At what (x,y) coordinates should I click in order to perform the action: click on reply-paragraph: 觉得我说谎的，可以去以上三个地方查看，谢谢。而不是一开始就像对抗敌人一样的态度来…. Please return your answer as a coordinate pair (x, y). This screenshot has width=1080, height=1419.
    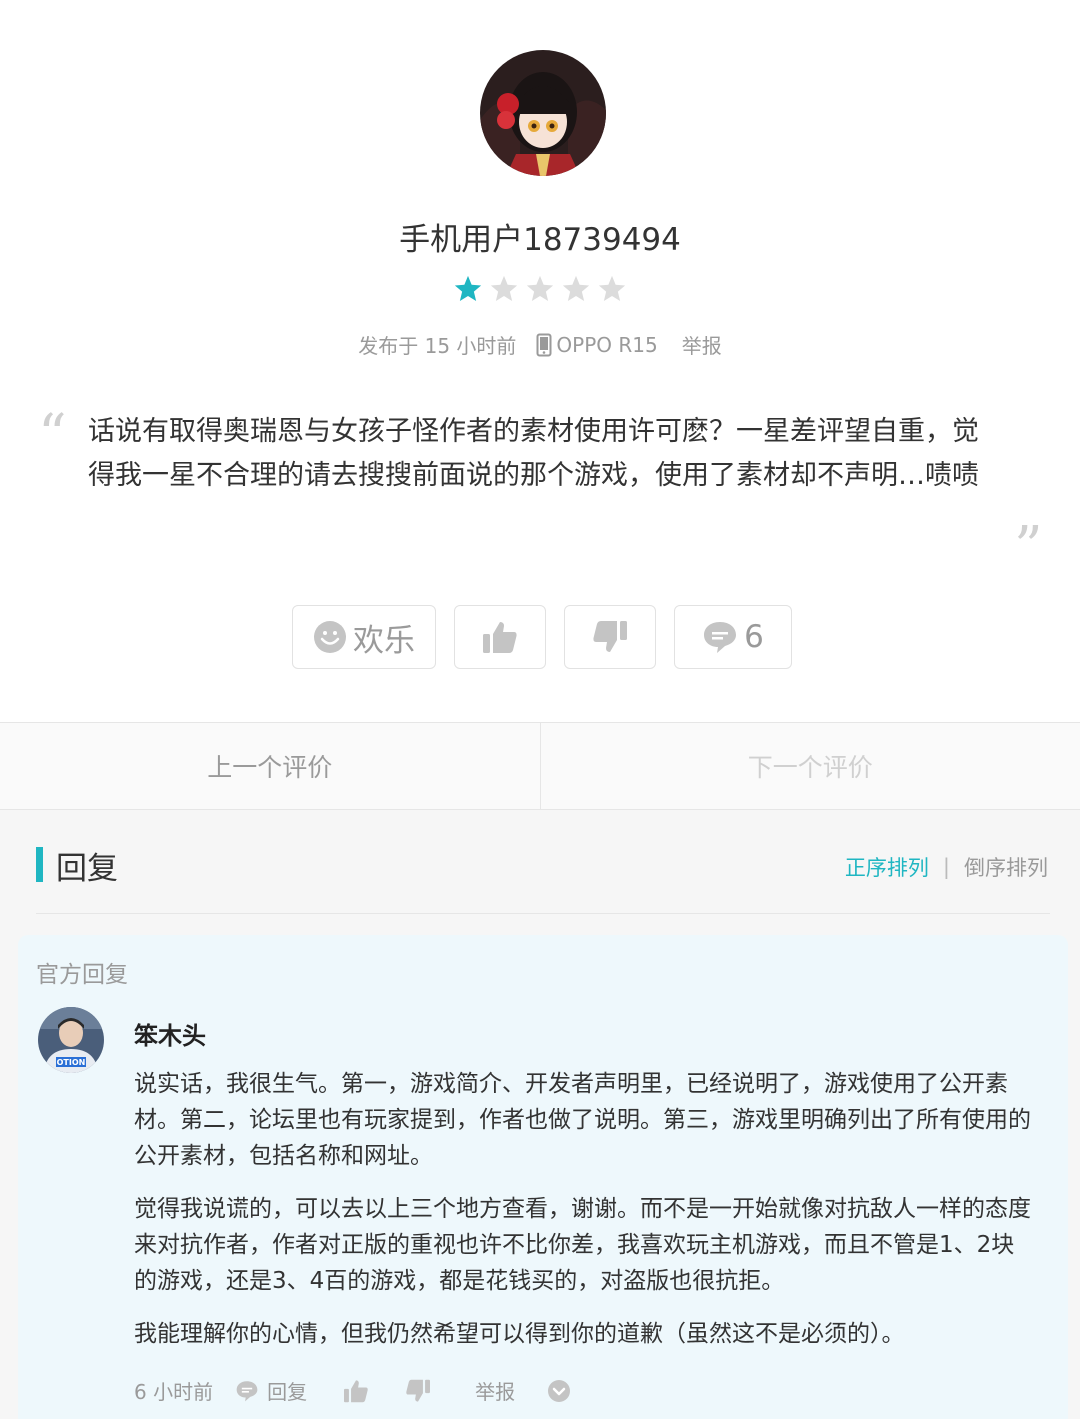
    Looking at the image, I should click on (582, 1245).